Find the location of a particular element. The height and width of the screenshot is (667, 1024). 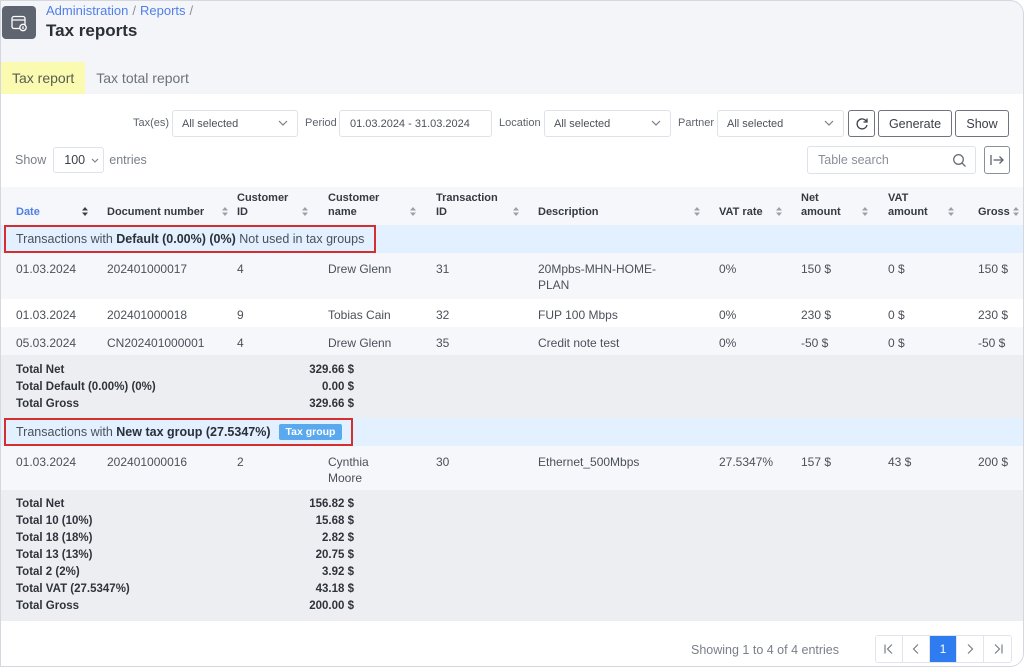

location-label: Location is located at coordinates (520, 123).